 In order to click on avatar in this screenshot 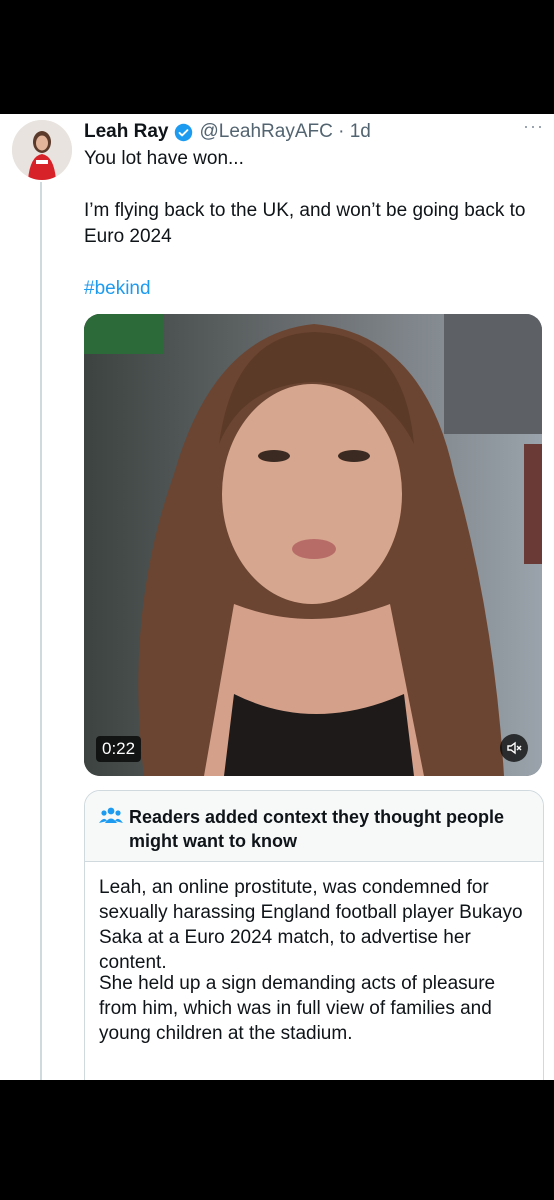, I will do `click(42, 150)`.